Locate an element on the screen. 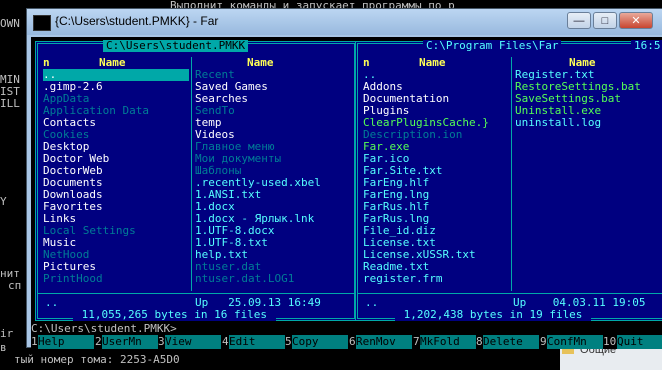 Image resolution: width=662 pixels, height=370 pixels. file-item: Searches is located at coordinates (273, 99).